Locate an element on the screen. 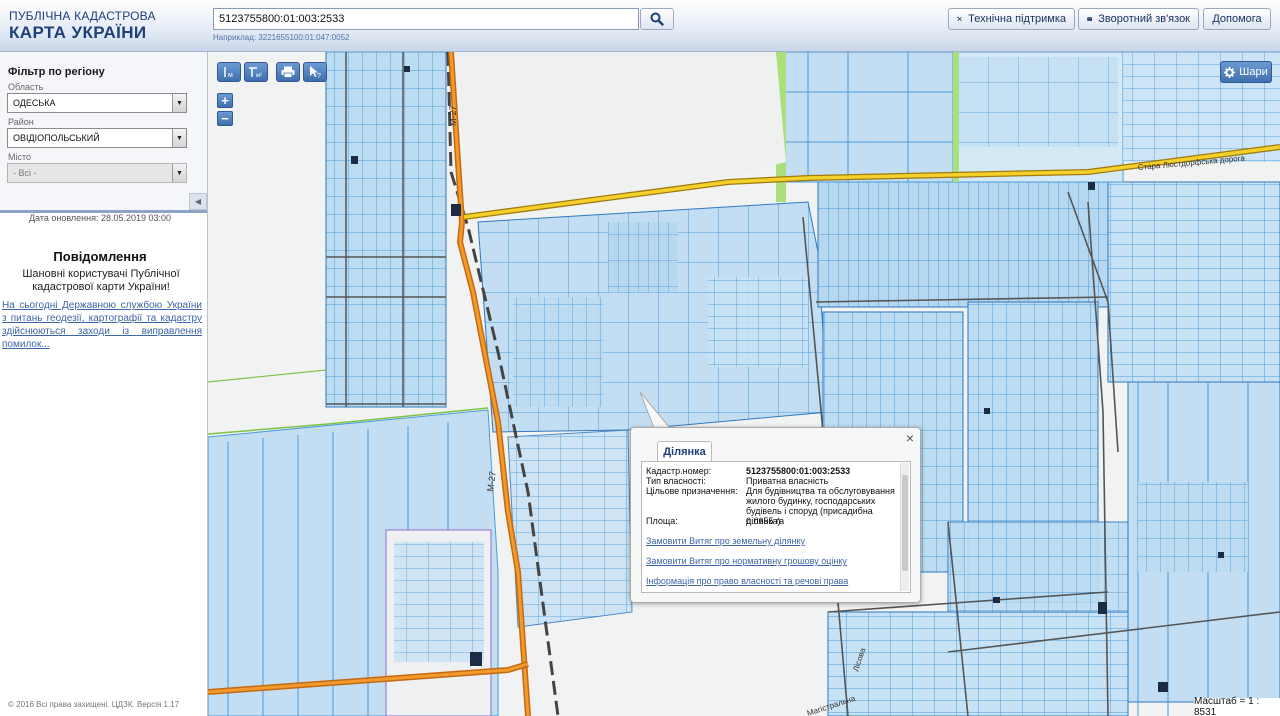 The height and width of the screenshot is (716, 1280). print-button is located at coordinates (288, 72).